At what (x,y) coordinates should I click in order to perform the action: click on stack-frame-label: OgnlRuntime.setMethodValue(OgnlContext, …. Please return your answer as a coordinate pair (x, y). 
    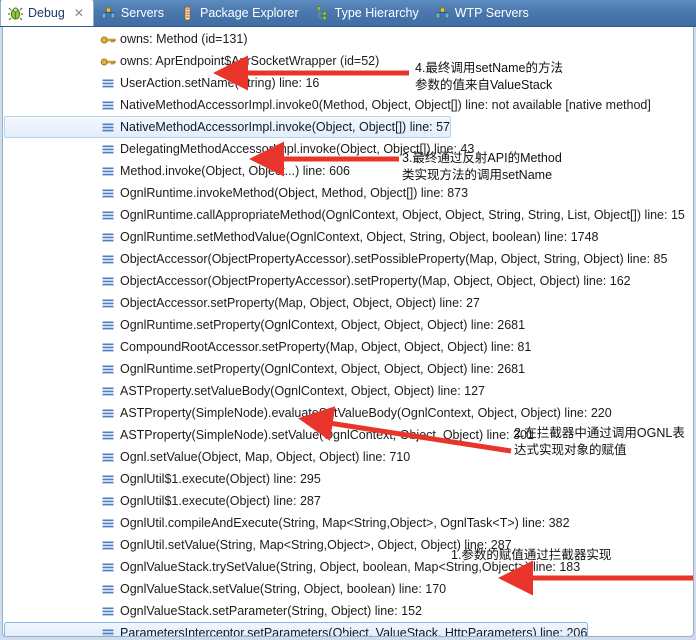
    Looking at the image, I should click on (359, 237).